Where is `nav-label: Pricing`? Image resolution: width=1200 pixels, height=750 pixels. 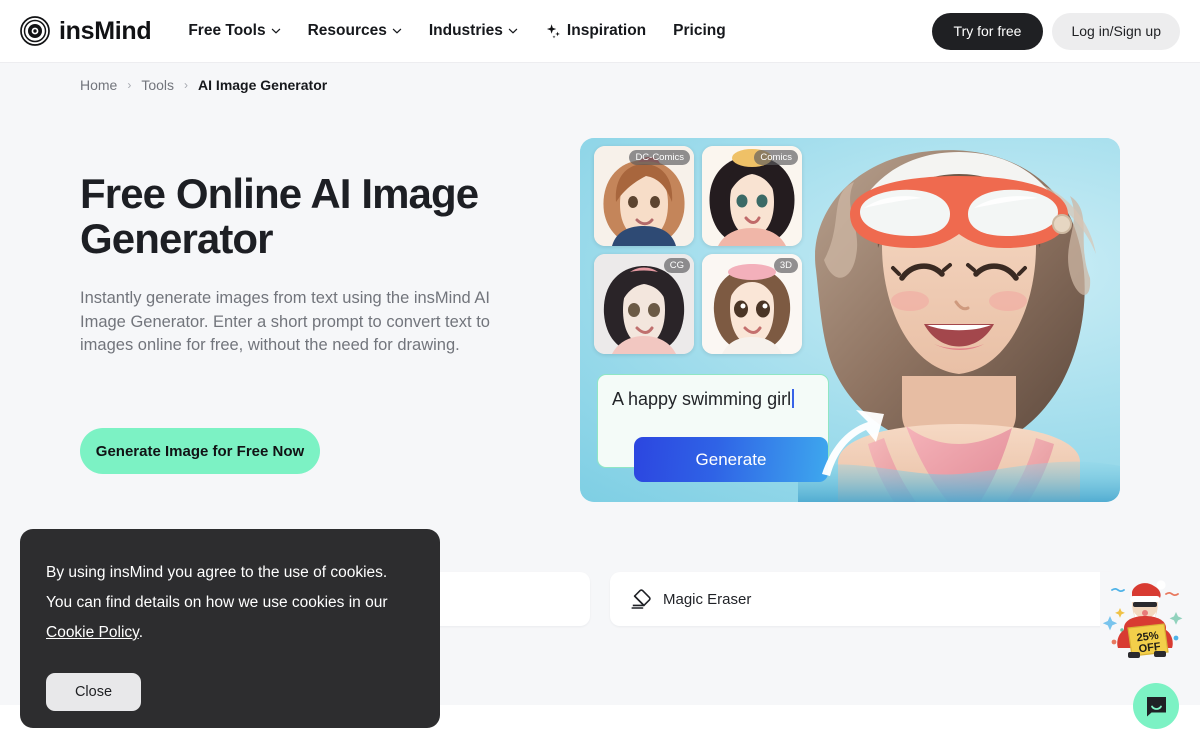
nav-label: Pricing is located at coordinates (699, 31).